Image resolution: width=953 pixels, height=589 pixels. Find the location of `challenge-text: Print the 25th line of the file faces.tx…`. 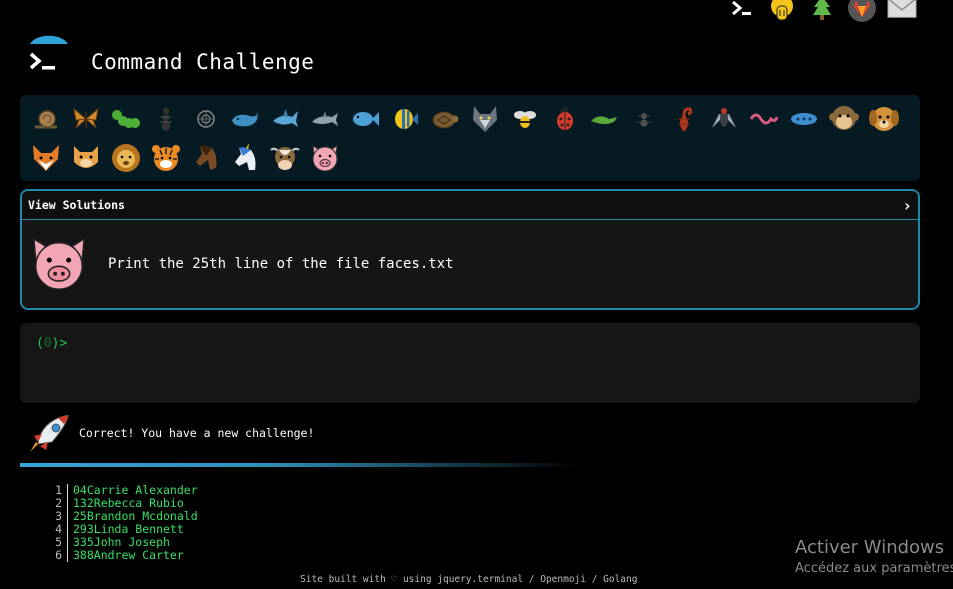

challenge-text: Print the 25th line of the file faces.tx… is located at coordinates (281, 264).